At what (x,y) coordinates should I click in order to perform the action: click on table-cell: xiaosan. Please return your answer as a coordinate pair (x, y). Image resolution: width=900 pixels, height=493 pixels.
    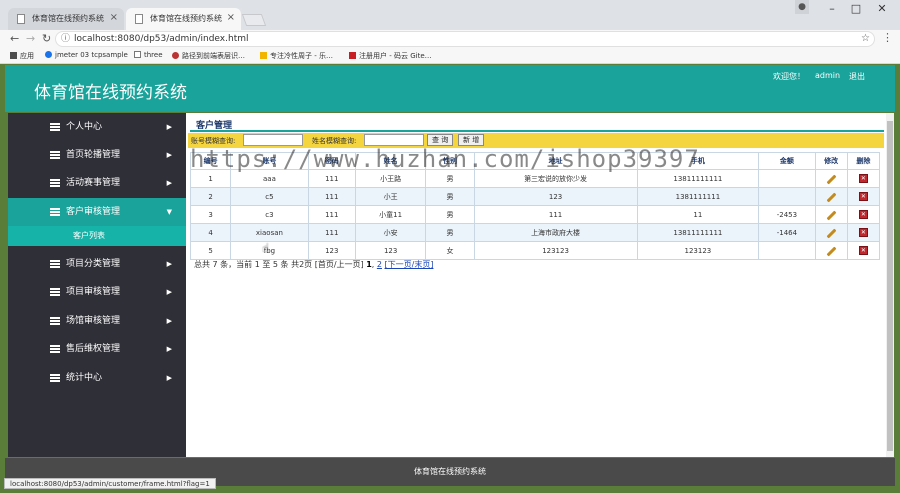
    Looking at the image, I should click on (269, 232).